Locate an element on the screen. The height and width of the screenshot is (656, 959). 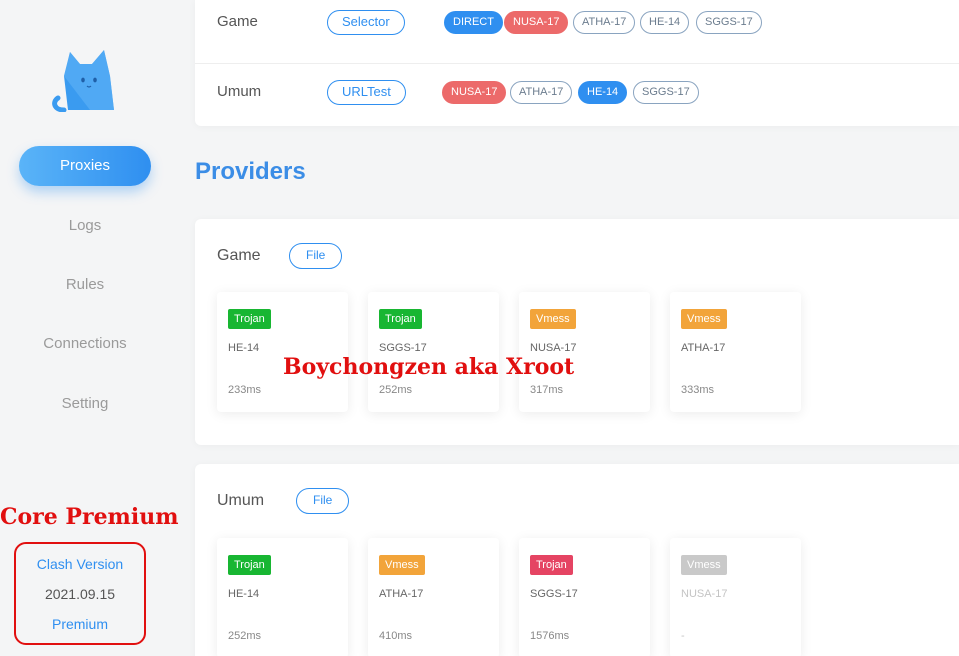
proxy-delay: 410ms is located at coordinates (396, 636).